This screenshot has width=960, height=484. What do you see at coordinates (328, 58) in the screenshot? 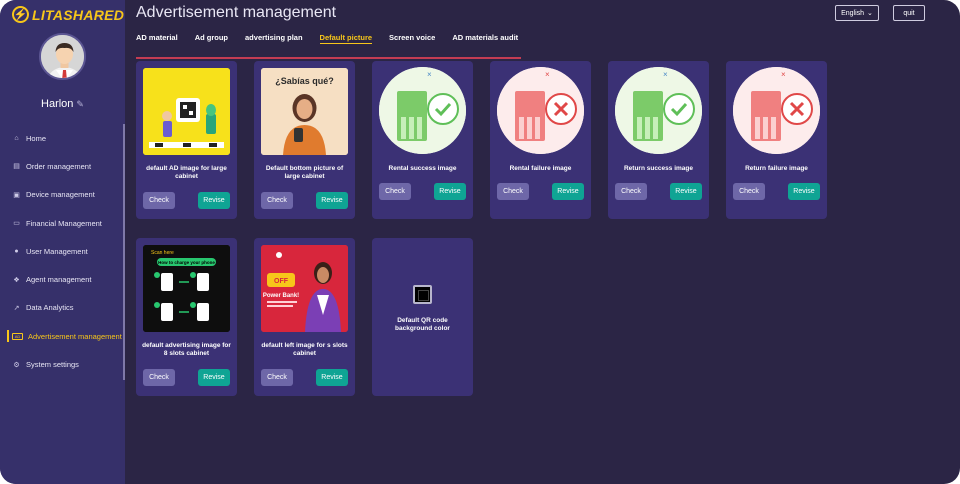
I see `tab-underline` at bounding box center [328, 58].